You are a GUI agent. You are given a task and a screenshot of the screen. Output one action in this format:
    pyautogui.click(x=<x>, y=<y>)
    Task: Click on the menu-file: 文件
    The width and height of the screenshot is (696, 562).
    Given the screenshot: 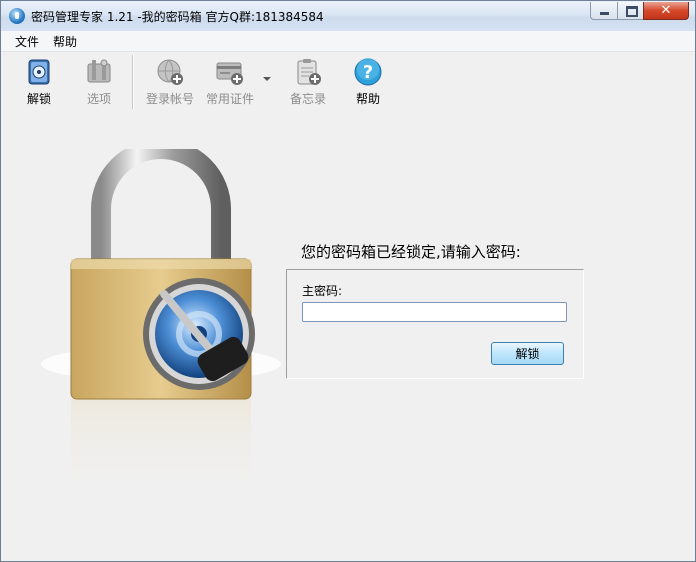 What is the action you would take?
    pyautogui.click(x=27, y=41)
    